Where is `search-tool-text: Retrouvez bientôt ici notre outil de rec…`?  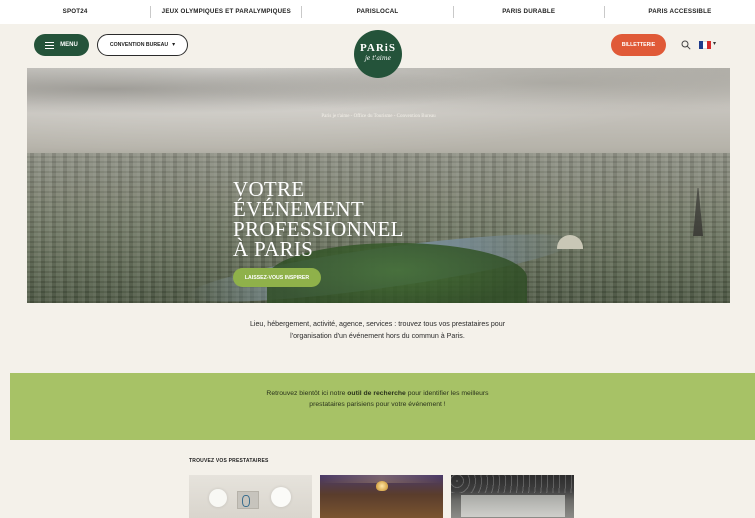 search-tool-text: Retrouvez bientôt ici notre outil de rec… is located at coordinates (377, 399).